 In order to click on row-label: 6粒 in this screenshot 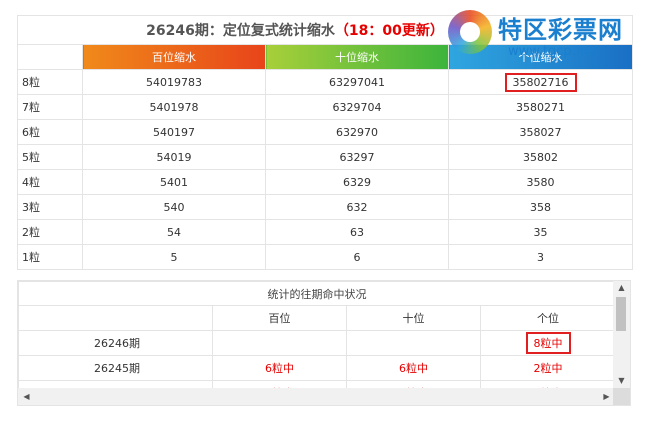, I will do `click(50, 132)`.